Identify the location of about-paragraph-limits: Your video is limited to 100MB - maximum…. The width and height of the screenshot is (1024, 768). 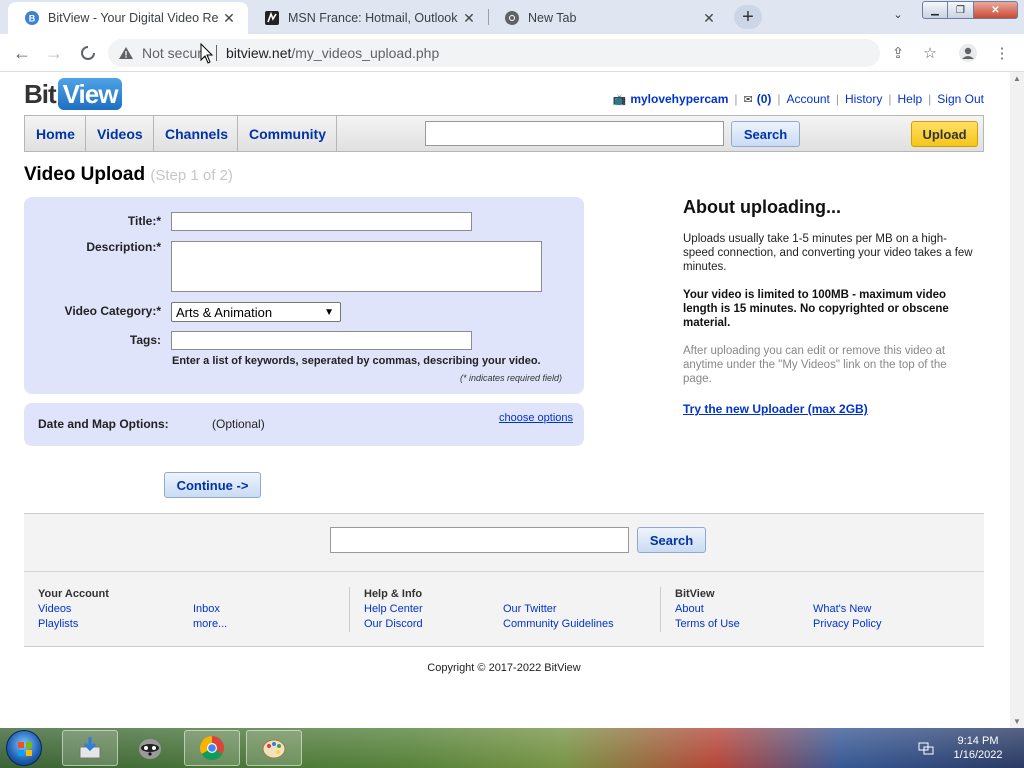
(816, 309).